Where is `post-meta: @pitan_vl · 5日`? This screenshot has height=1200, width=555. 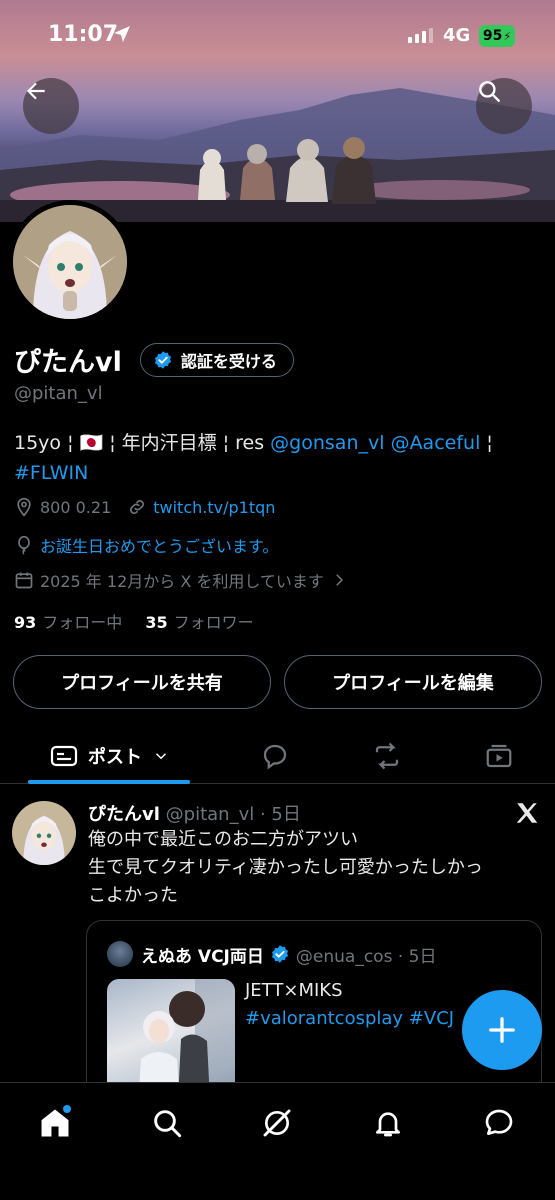
post-meta: @pitan_vl · 5日 is located at coordinates (233, 814).